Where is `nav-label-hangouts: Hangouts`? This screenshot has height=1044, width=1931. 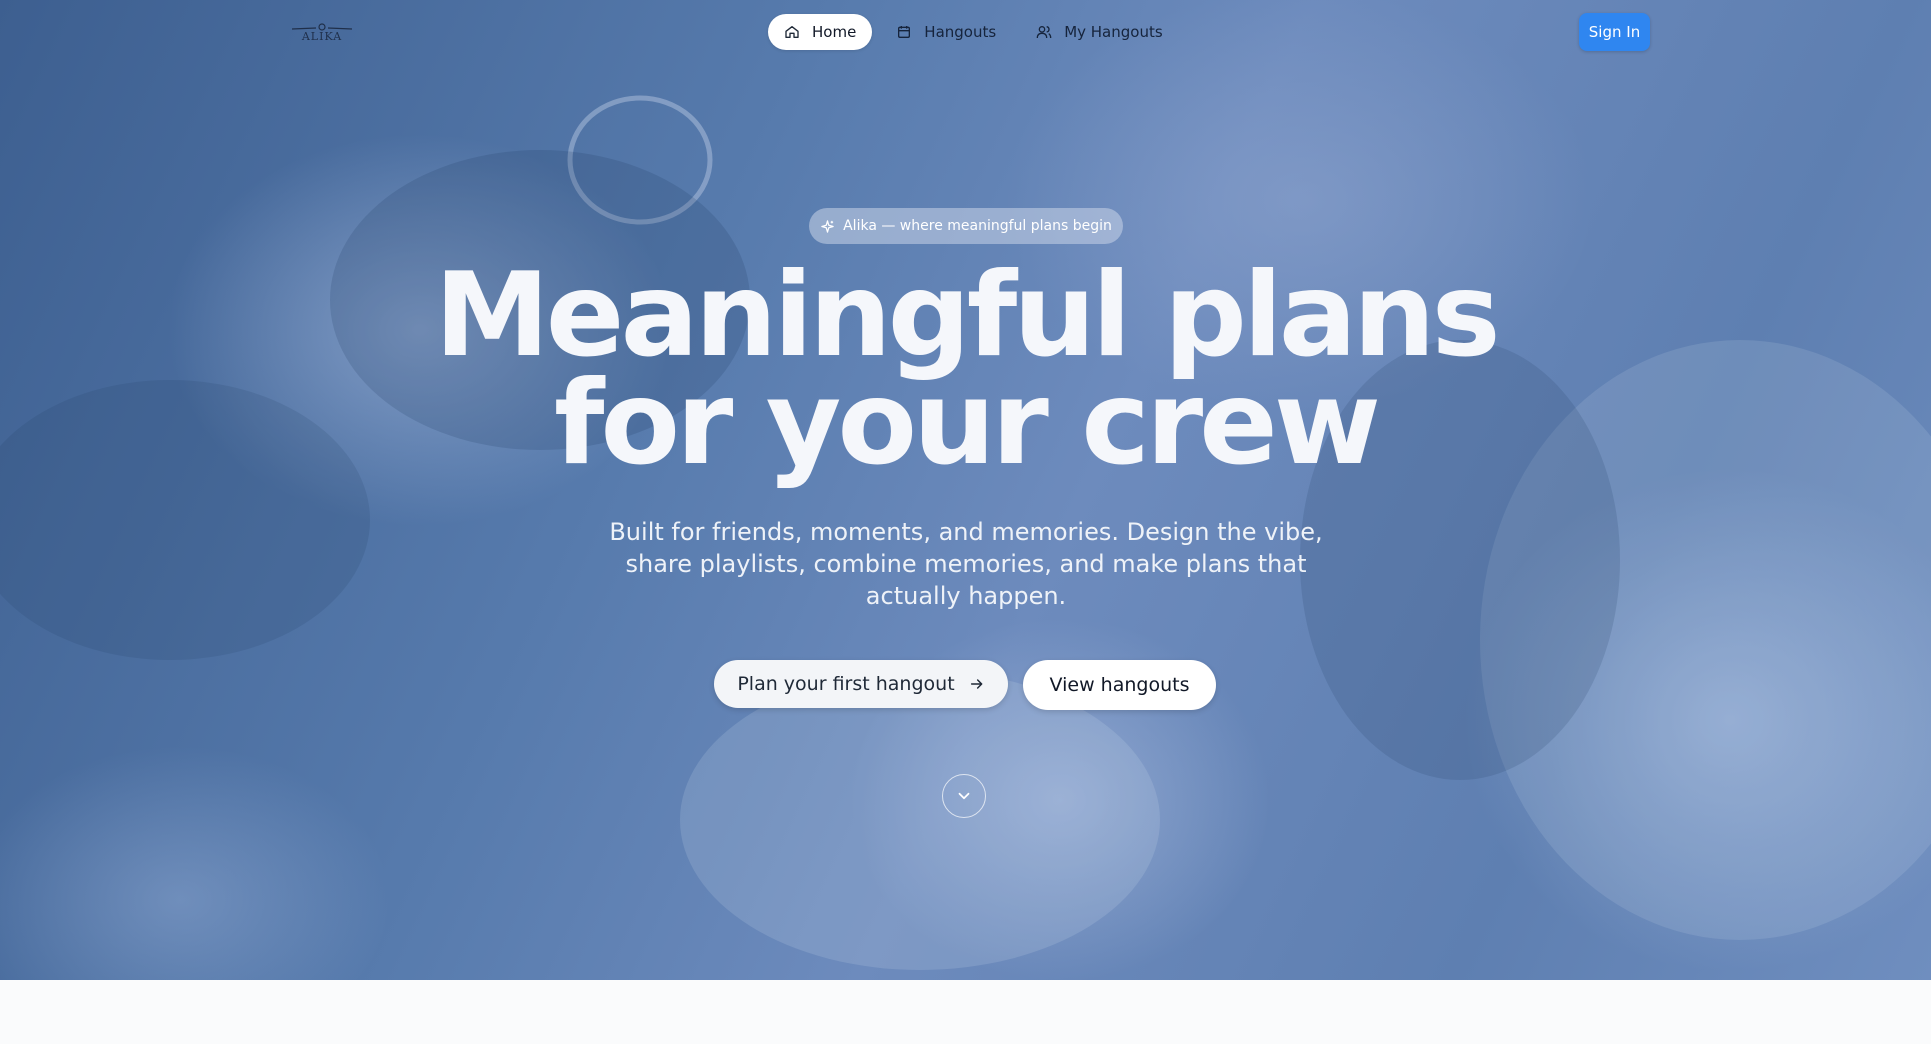
nav-label-hangouts: Hangouts is located at coordinates (960, 32).